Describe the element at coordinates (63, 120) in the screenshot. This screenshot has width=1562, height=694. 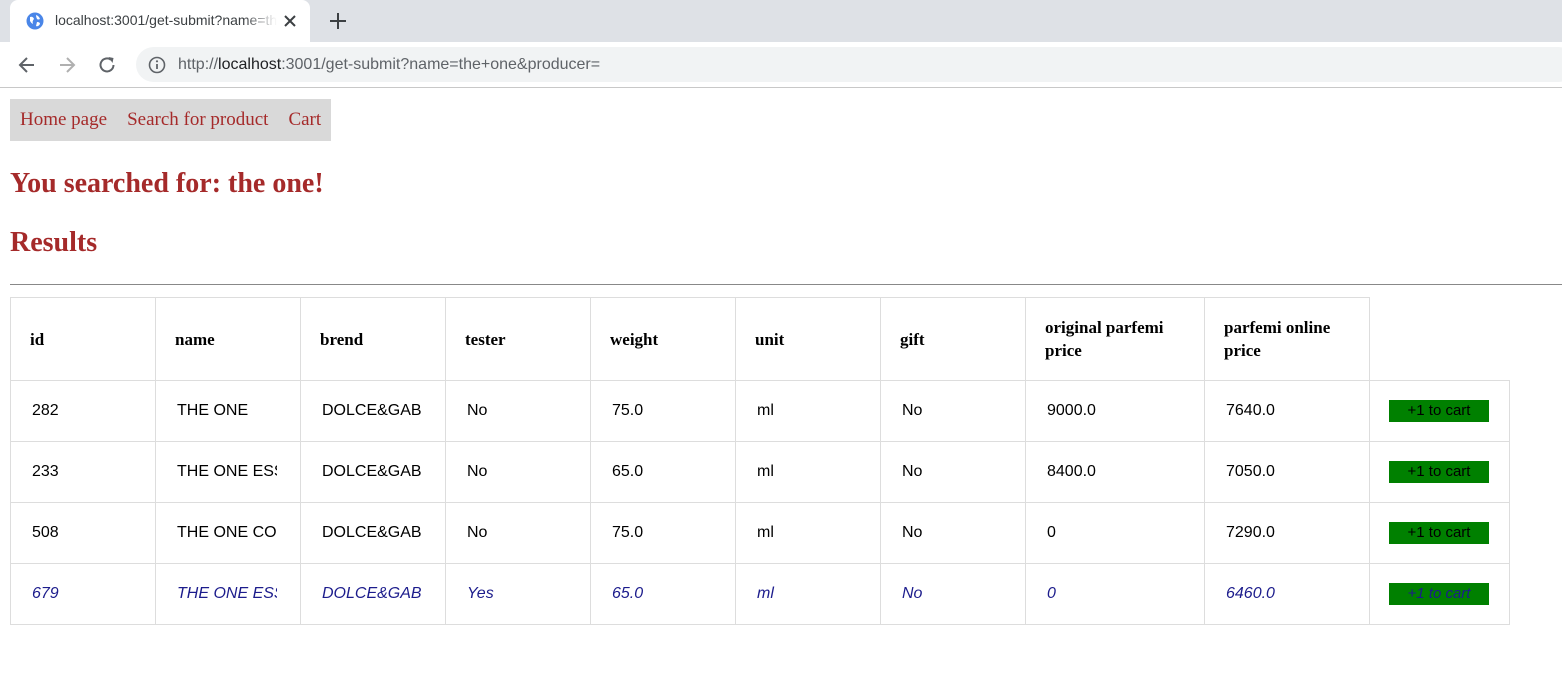
I see `menu-home-link: Home page` at that location.